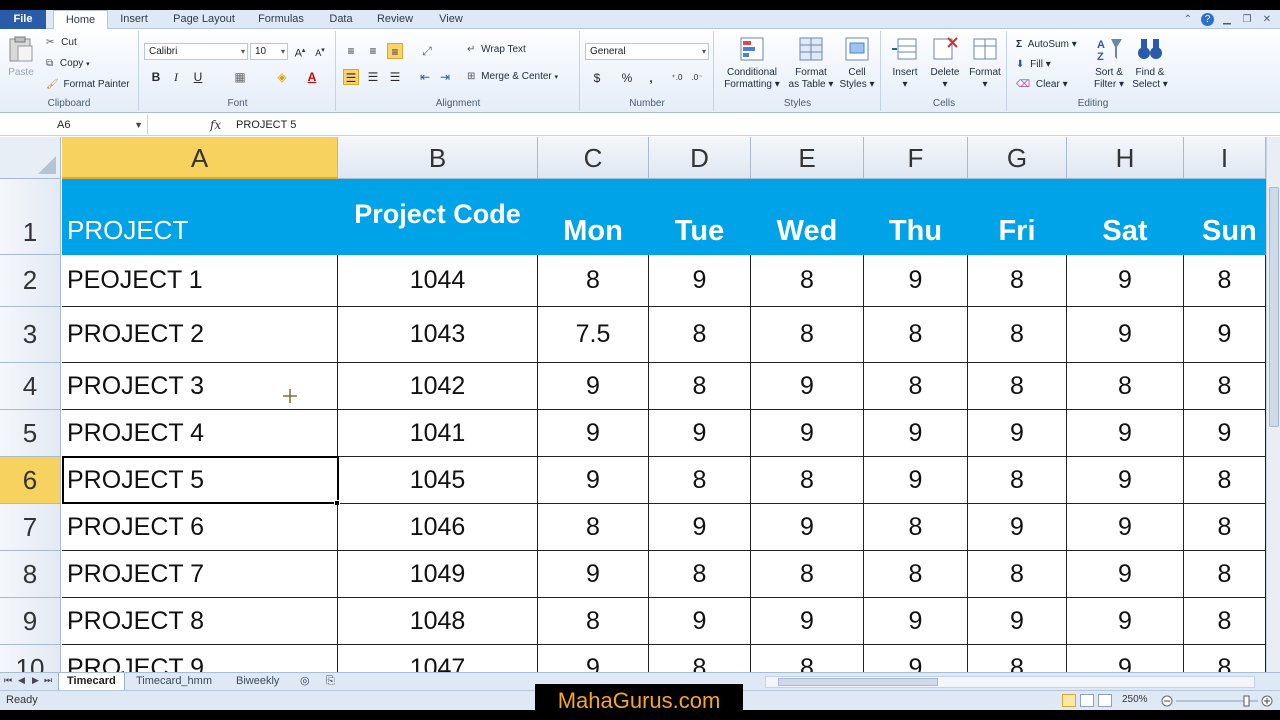 This screenshot has width=1280, height=720. Describe the element at coordinates (916, 527) in the screenshot. I see `cell-f7: 8` at that location.